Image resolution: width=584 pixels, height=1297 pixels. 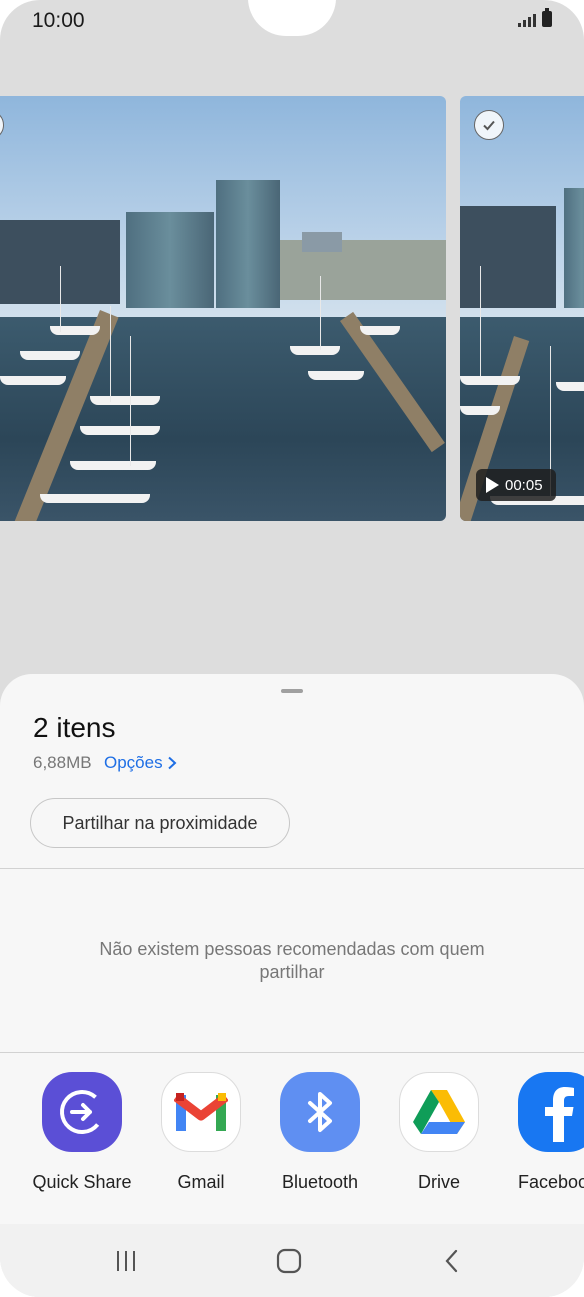 I want to click on gmail-icon, so click(x=201, y=1112).